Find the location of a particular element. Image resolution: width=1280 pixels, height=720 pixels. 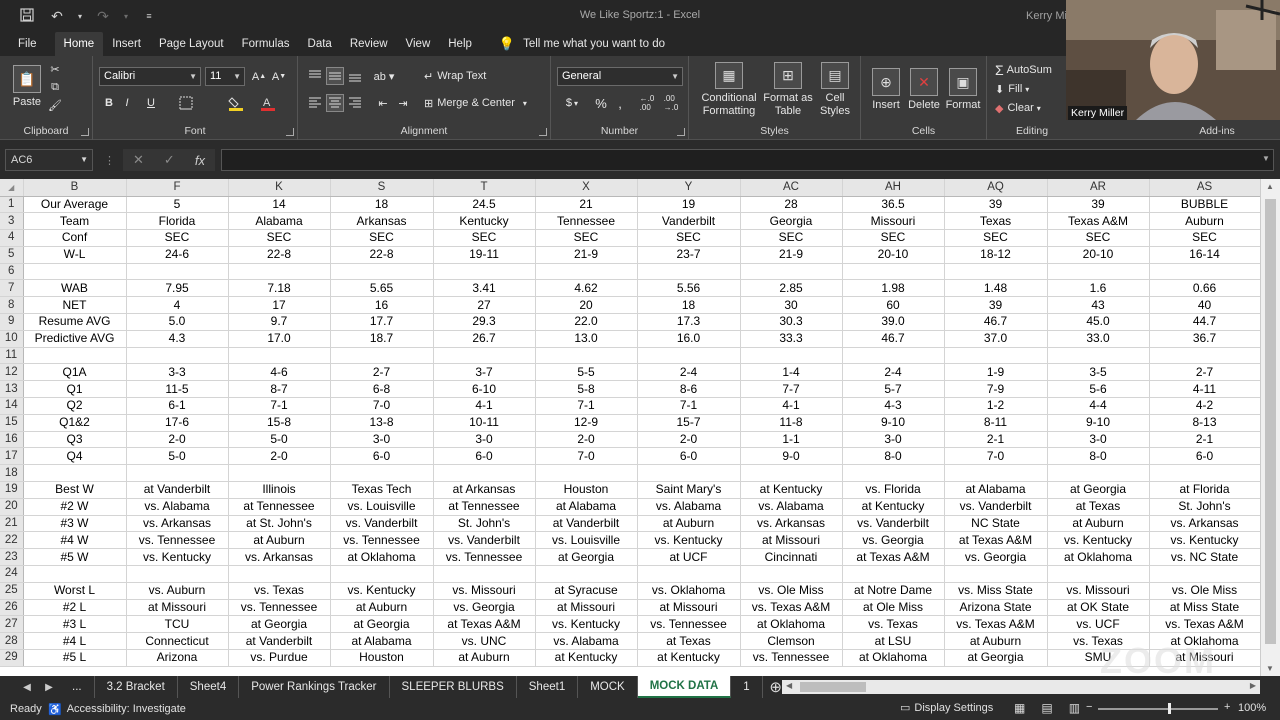

cell: 3-7 is located at coordinates (484, 372).